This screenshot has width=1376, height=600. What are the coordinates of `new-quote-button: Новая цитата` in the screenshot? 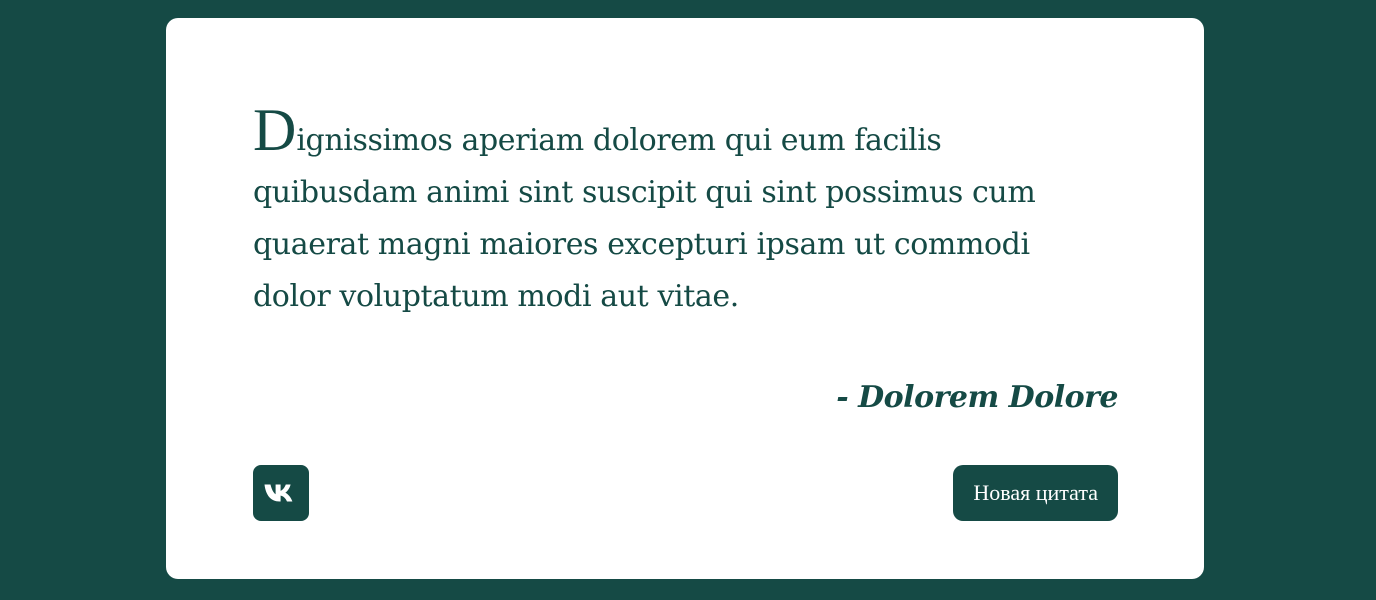 It's located at (1035, 493).